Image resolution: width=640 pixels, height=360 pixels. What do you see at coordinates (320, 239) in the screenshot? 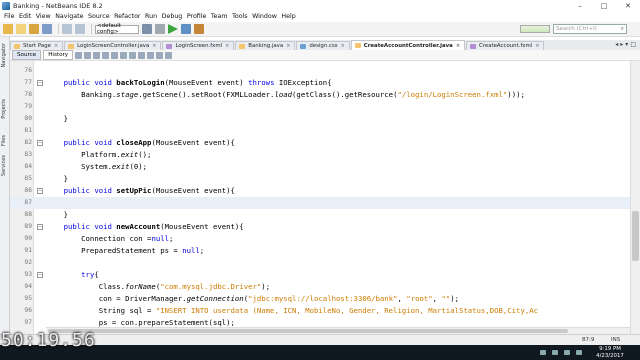
I see `code-line: 90 Connection con =null;` at bounding box center [320, 239].